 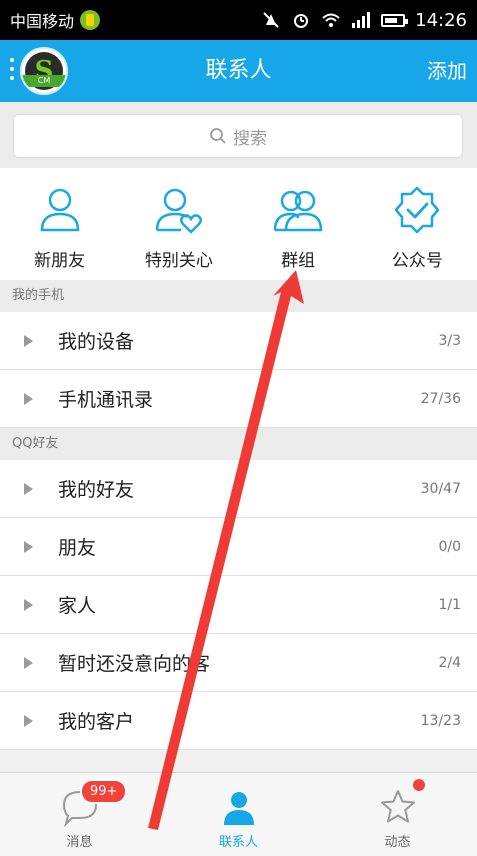 What do you see at coordinates (79, 814) in the screenshot?
I see `tab-messages: 消息 99+` at bounding box center [79, 814].